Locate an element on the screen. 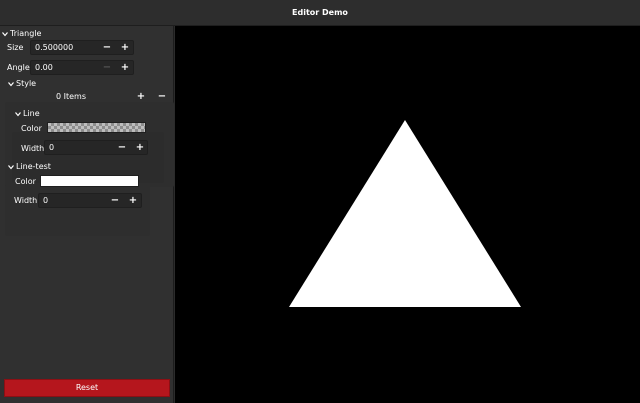 This screenshot has height=403, width=640. style-add-item-button: + is located at coordinates (141, 96).